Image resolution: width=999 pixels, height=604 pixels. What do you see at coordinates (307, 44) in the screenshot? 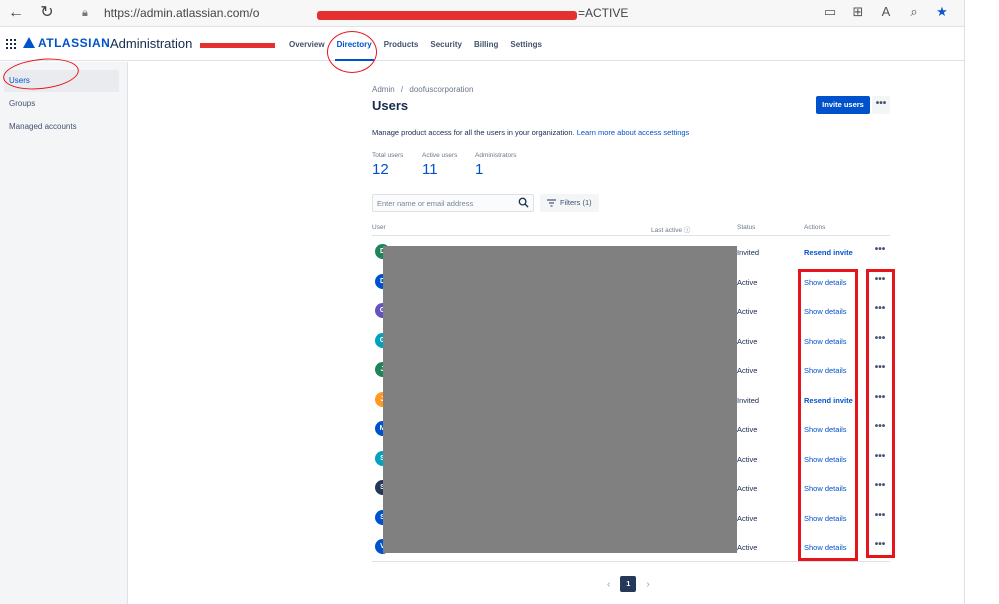
I see `tab-overview: Overview` at bounding box center [307, 44].